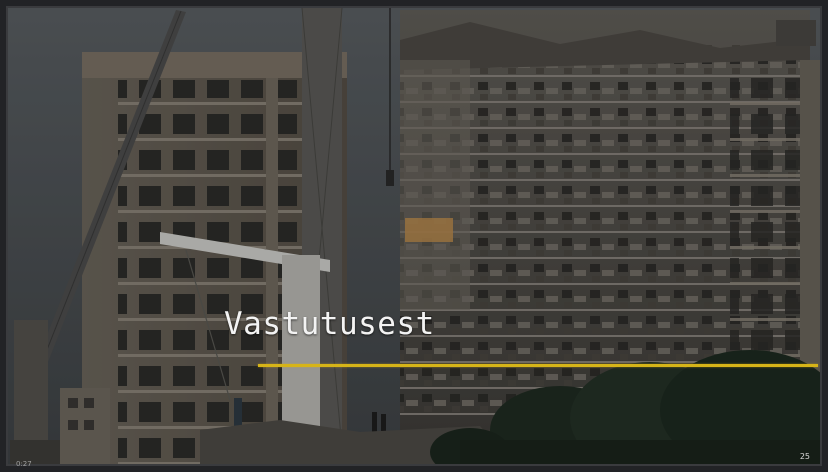 The height and width of the screenshot is (472, 828). Describe the element at coordinates (538, 365) in the screenshot. I see `title-underline` at that location.